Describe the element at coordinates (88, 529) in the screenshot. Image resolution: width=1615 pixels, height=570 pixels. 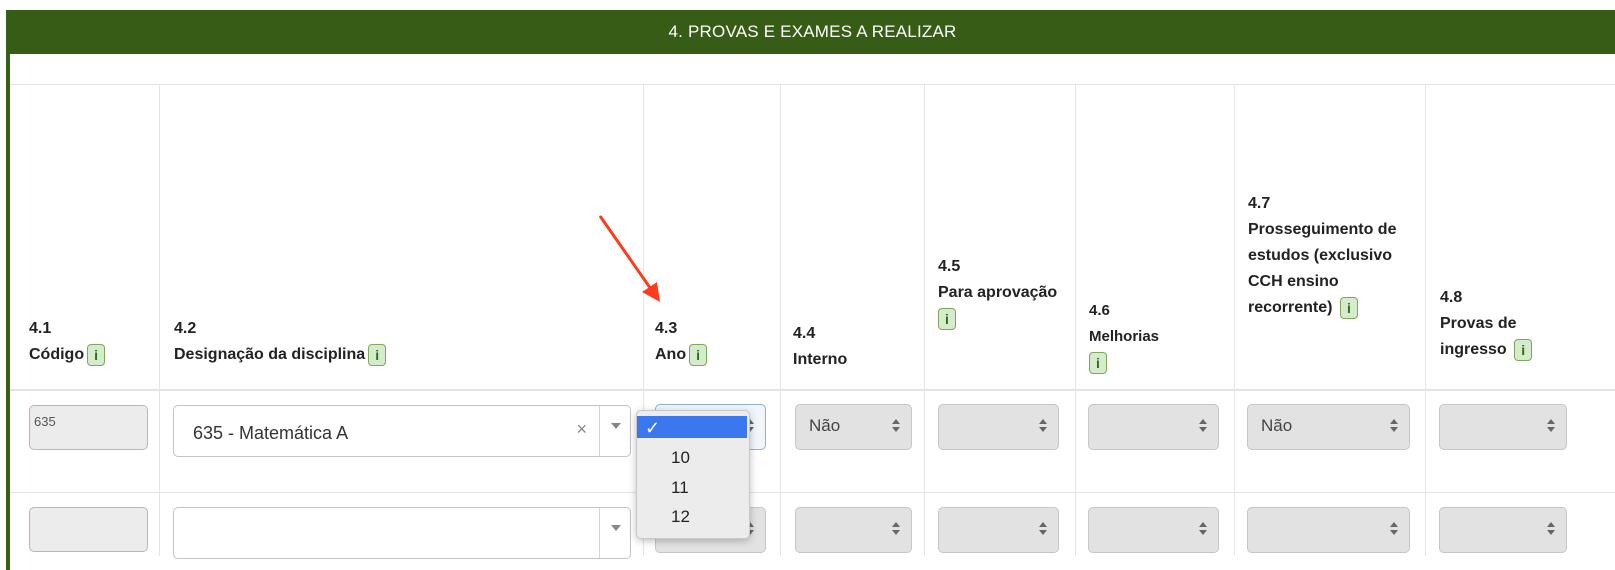
I see `codigo-input` at that location.